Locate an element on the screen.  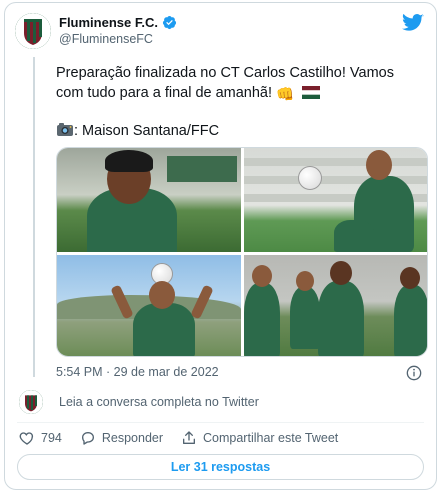
read-replies-button: Ler 31 respostas is located at coordinates (220, 467).